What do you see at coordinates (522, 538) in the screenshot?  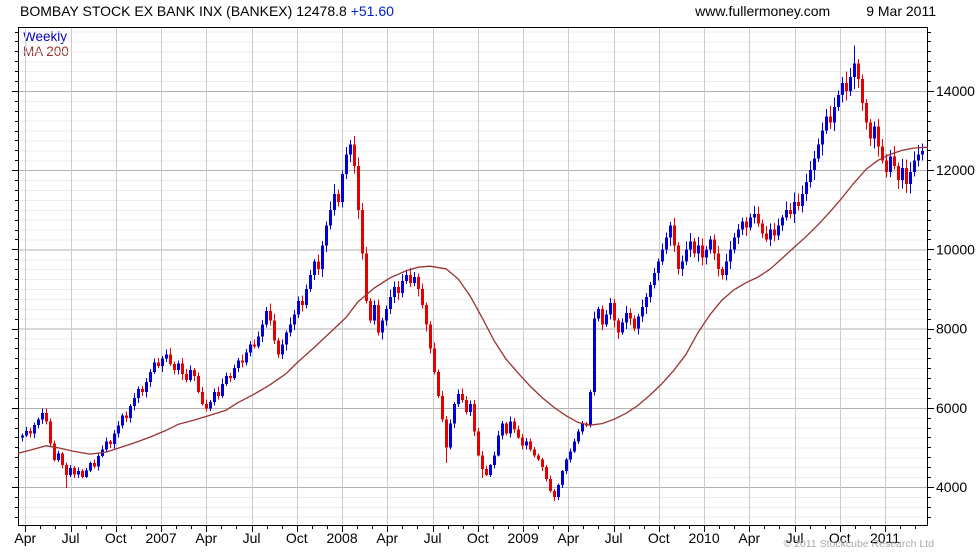 I see `x-axis-label: 2009` at bounding box center [522, 538].